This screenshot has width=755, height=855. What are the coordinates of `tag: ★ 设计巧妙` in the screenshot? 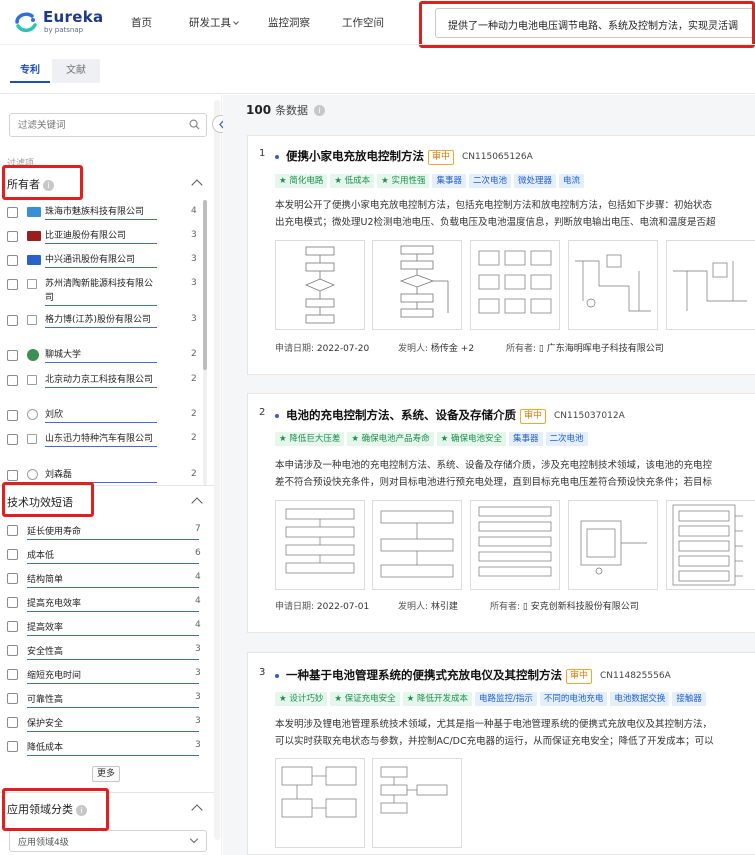 It's located at (301, 699).